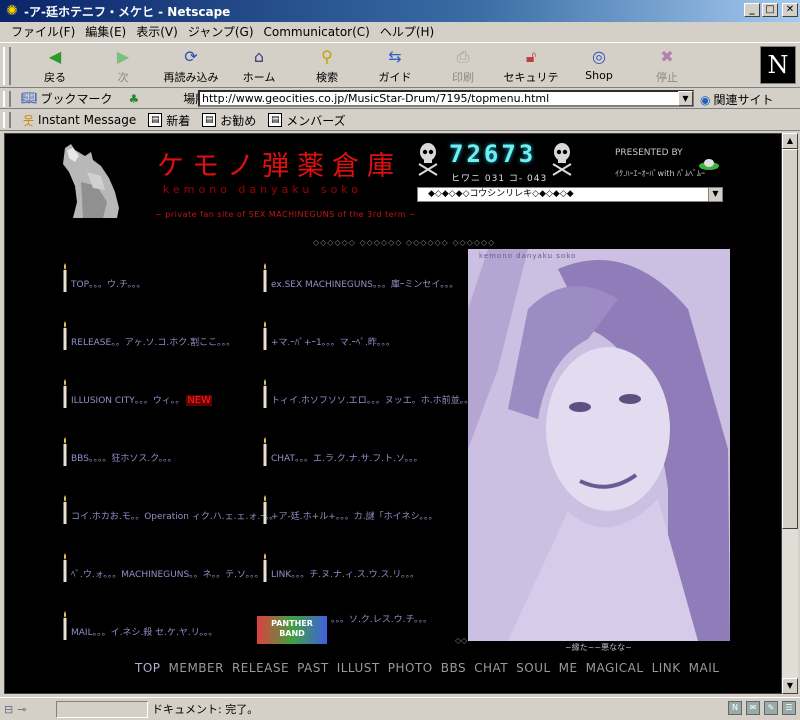  I want to click on nav-link-link: LINK, so click(666, 668).